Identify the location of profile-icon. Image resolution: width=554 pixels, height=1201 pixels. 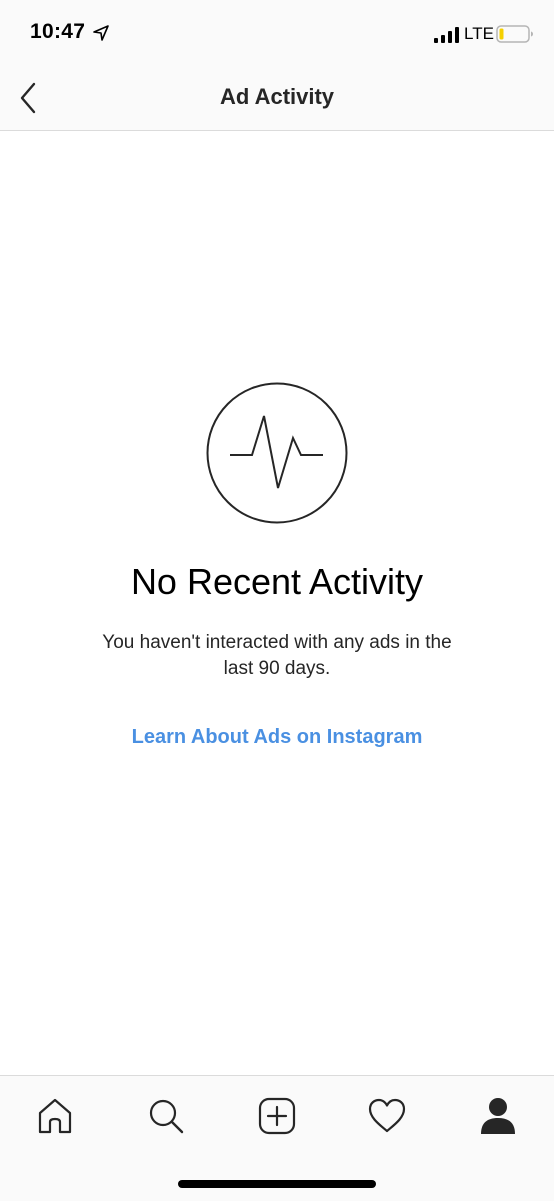
(498, 1116).